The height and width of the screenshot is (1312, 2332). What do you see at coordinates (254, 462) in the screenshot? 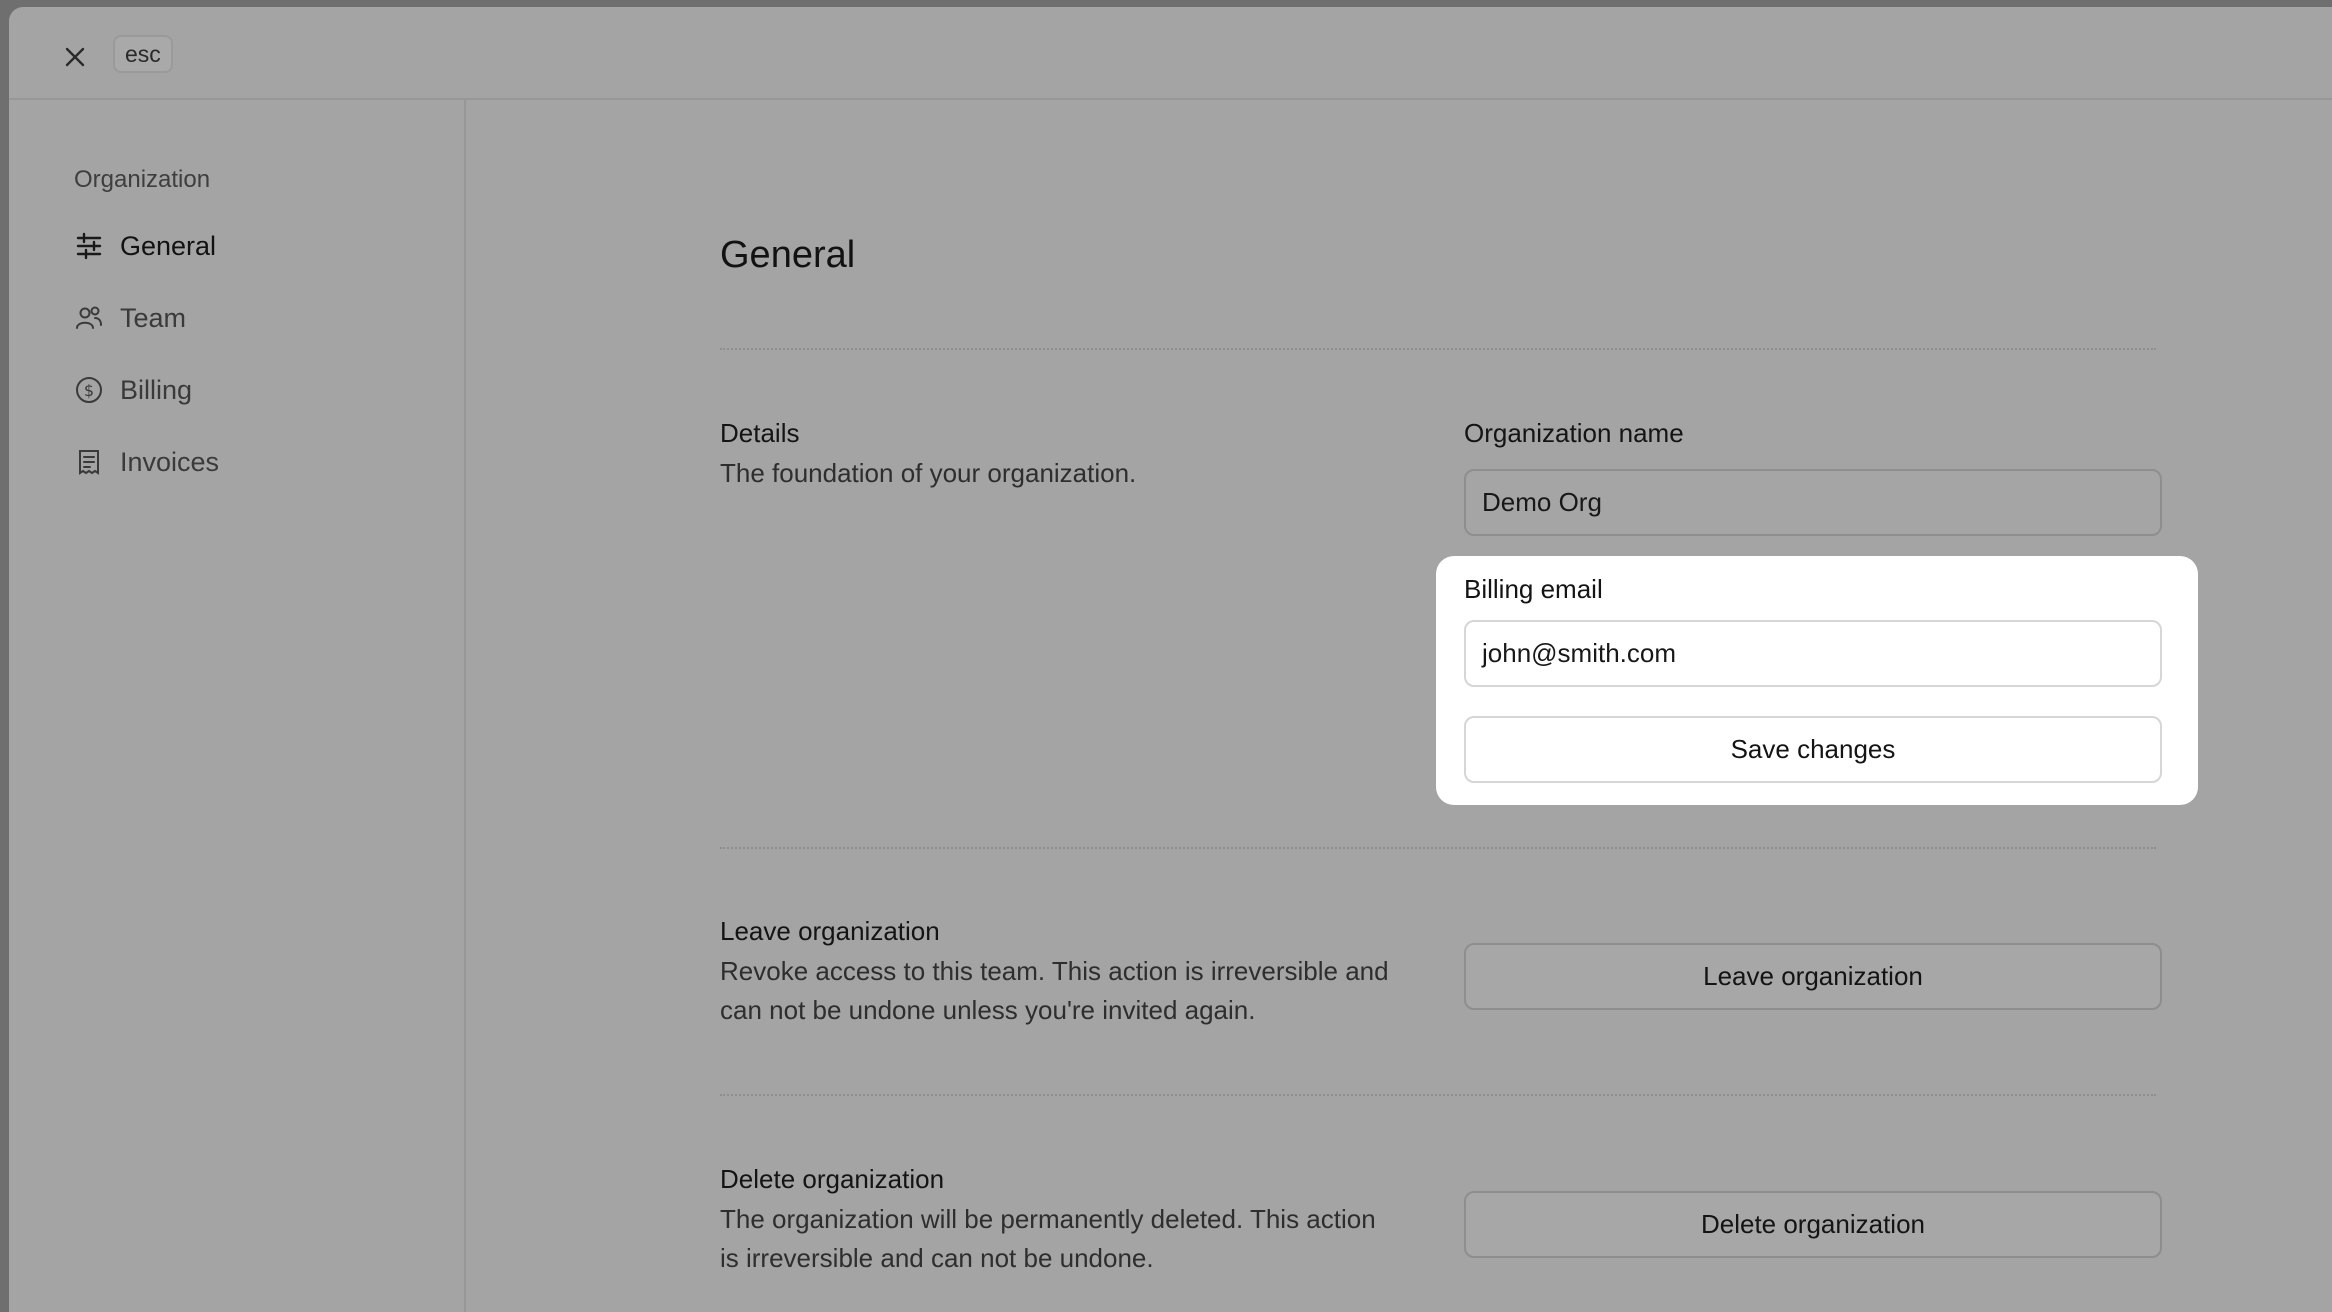
I see `sidebar-item-invoices: Invoices` at bounding box center [254, 462].